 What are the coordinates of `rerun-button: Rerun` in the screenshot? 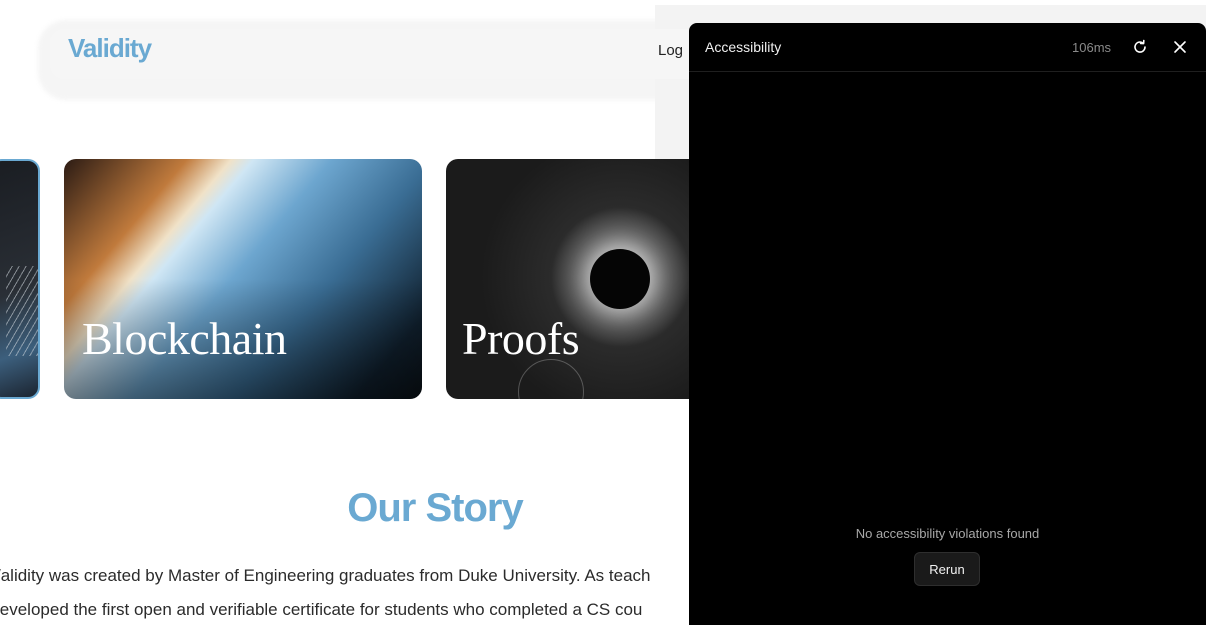 It's located at (947, 569).